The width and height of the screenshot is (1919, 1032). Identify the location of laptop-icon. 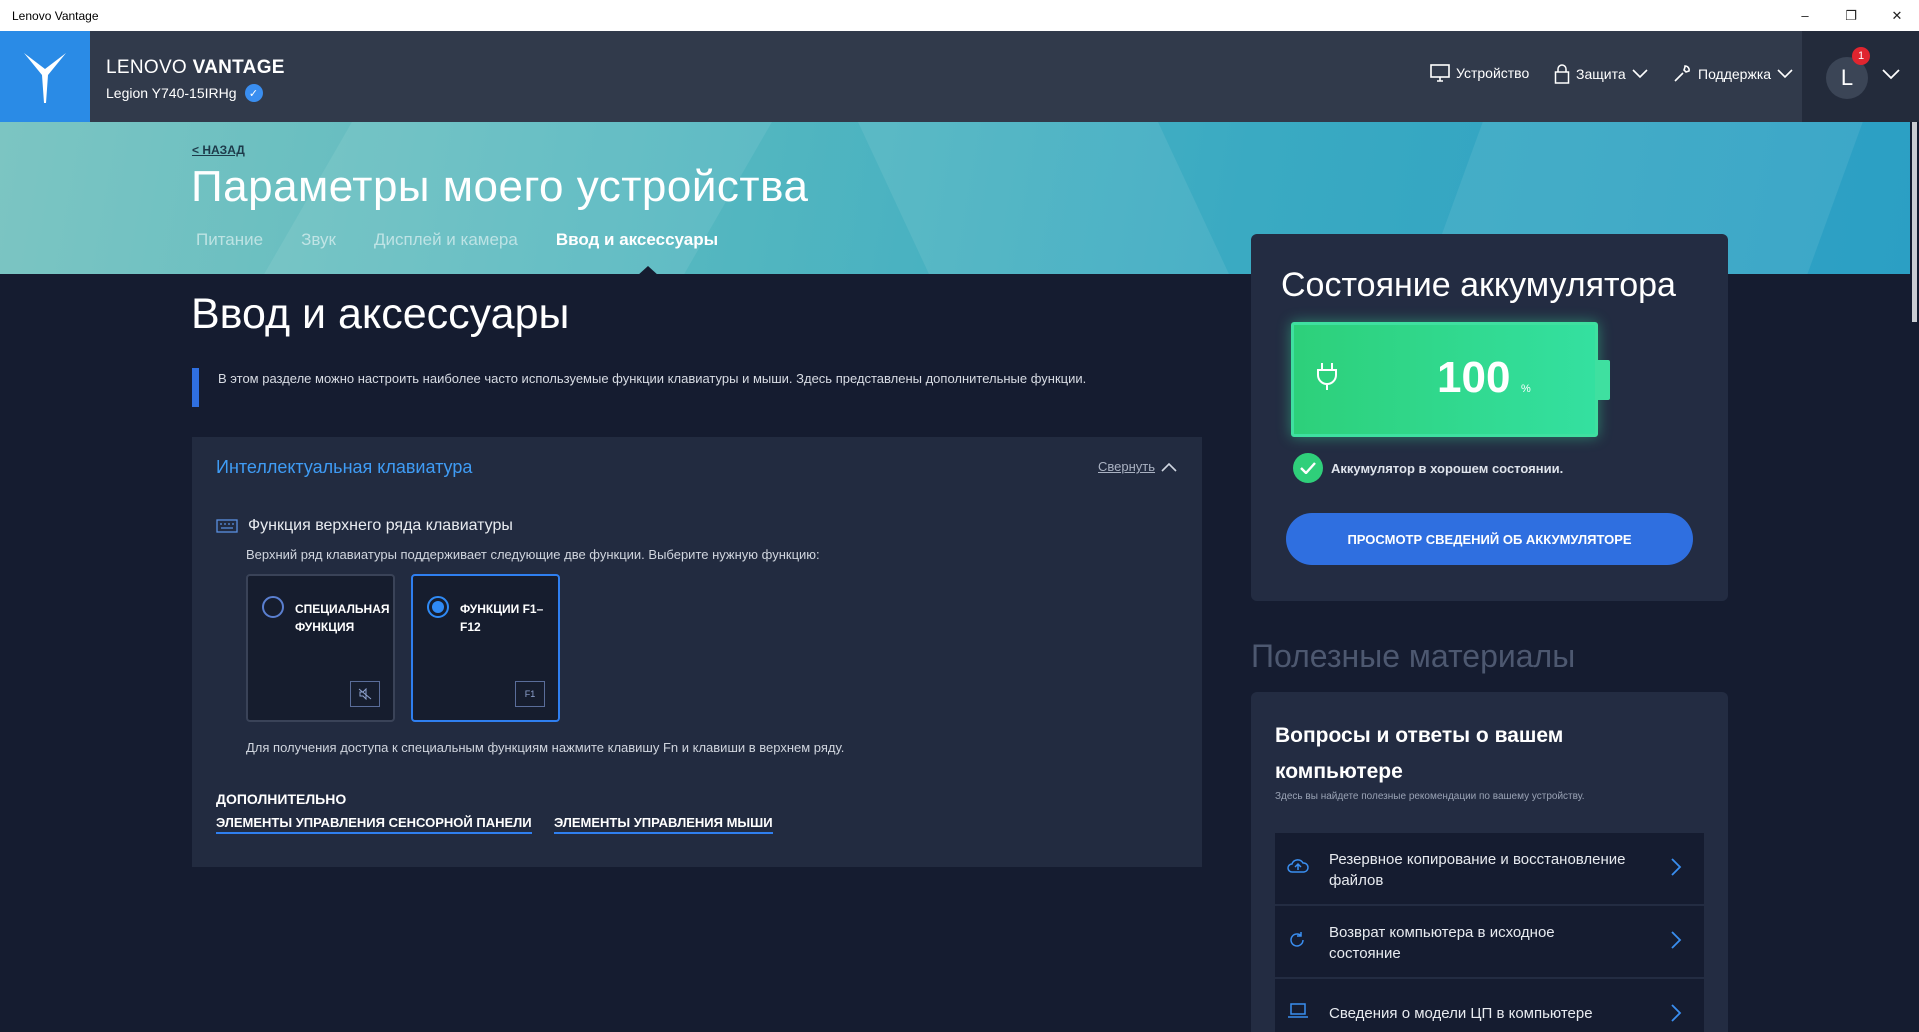
(1298, 1010).